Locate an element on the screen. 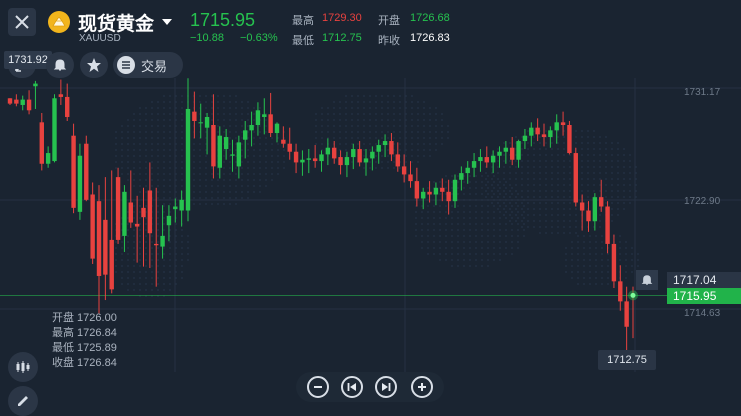  alert-button is located at coordinates (60, 65).